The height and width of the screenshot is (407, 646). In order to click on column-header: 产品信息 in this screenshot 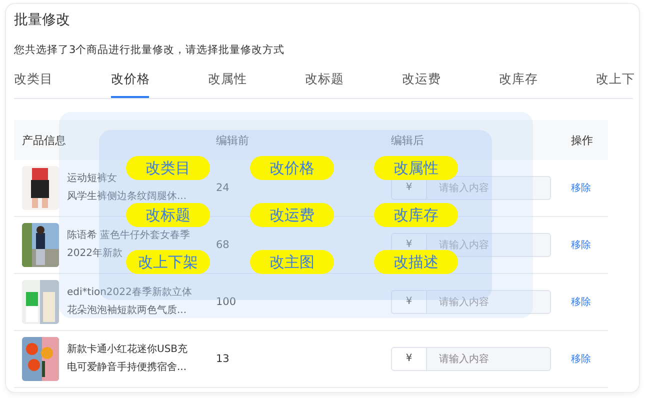, I will do `click(109, 140)`.